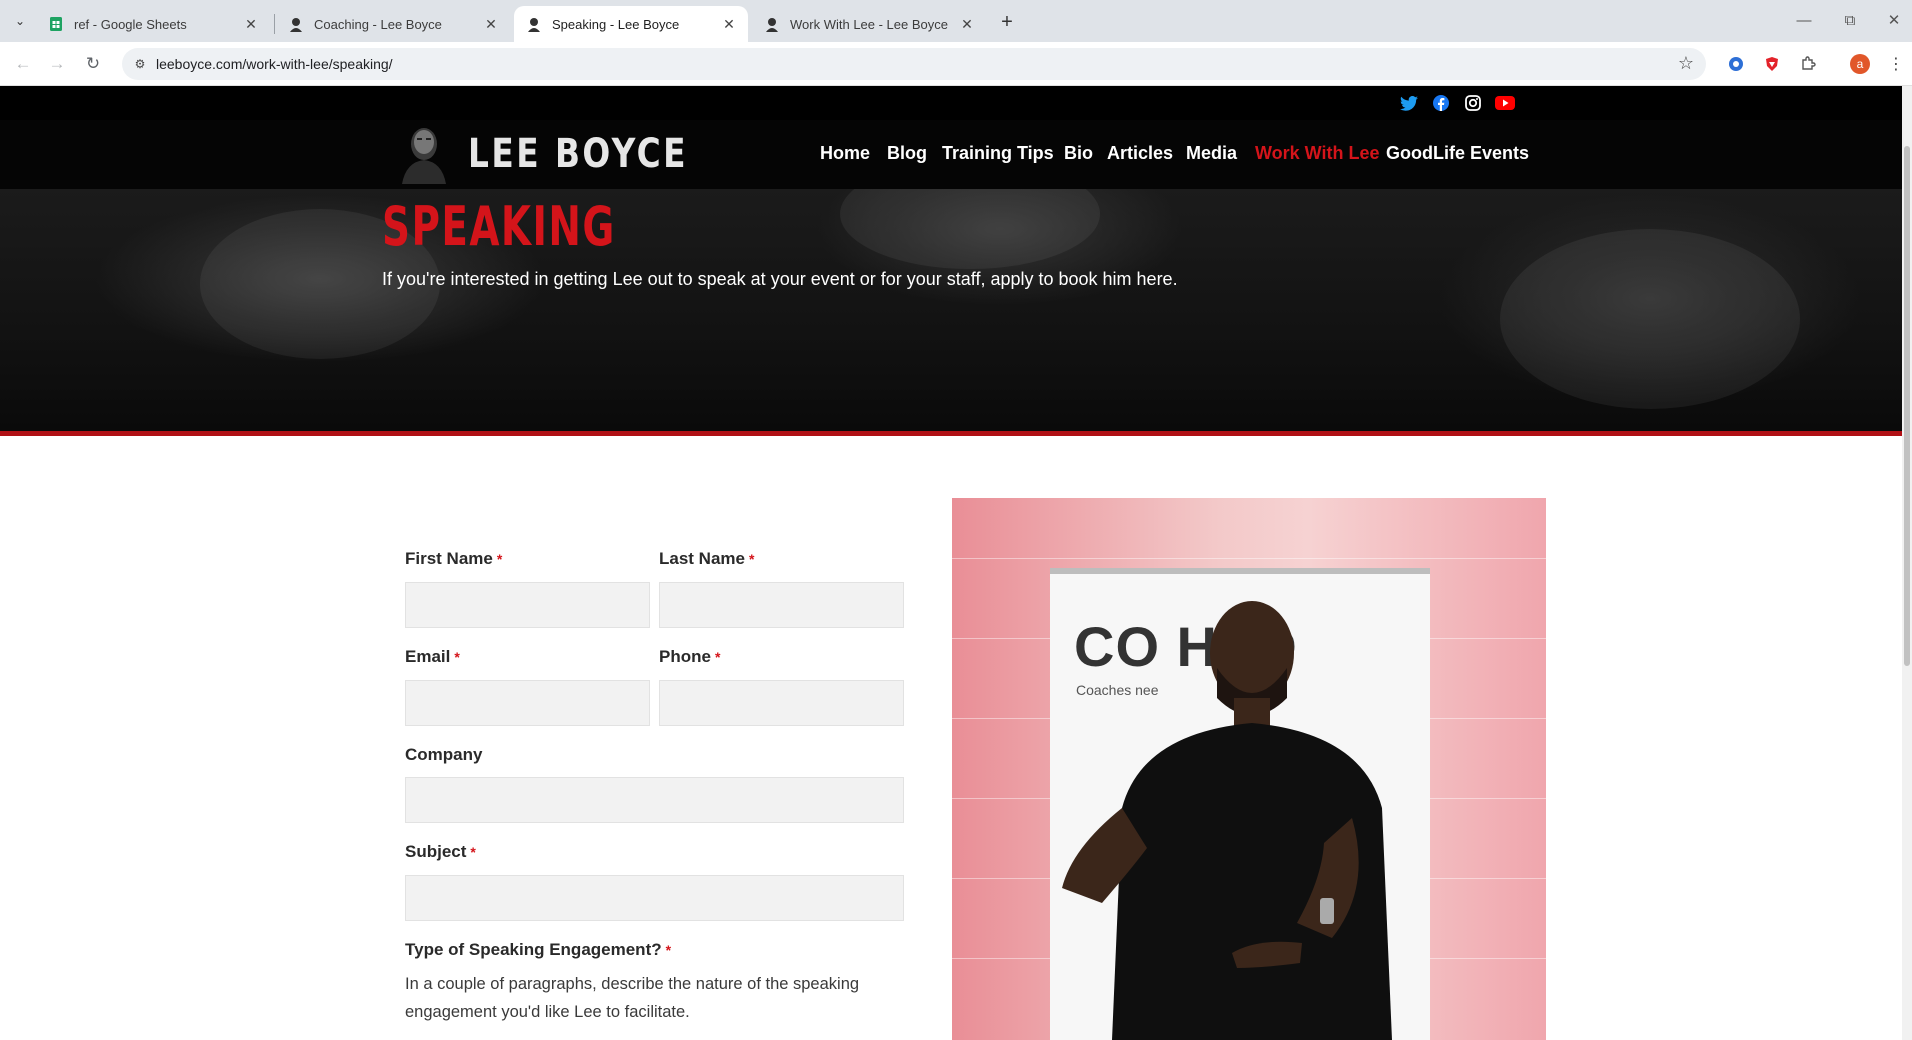  I want to click on tab-sheets: ref - Google Sheets ✕, so click(153, 24).